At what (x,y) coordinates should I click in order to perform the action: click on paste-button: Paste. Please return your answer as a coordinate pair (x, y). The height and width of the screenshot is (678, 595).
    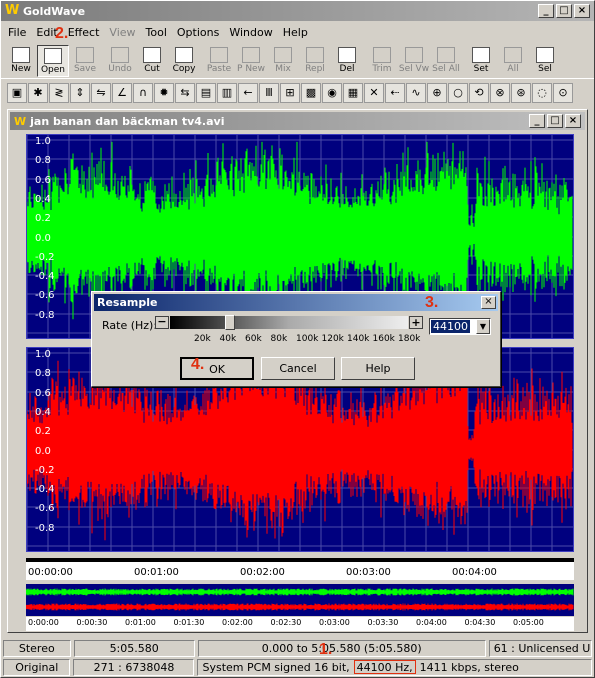
    Looking at the image, I should click on (219, 61).